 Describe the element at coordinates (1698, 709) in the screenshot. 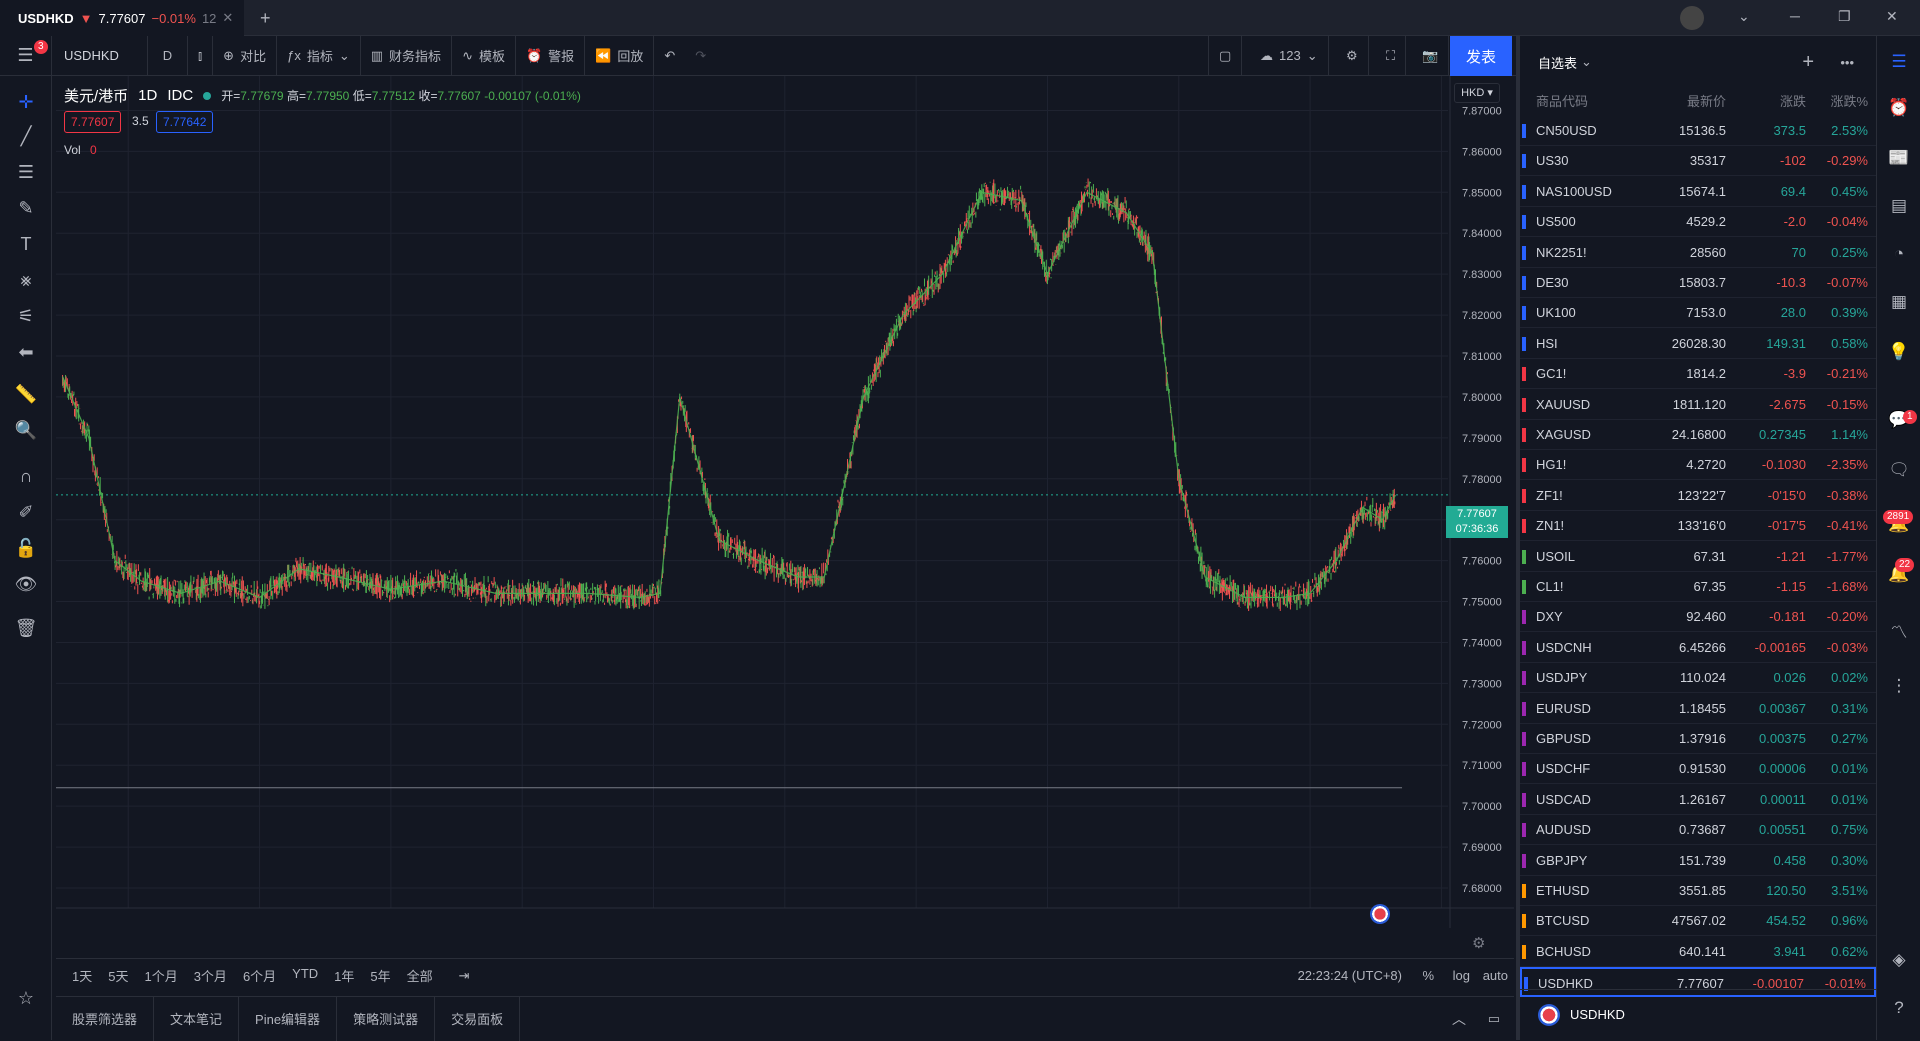

I see `watchlist-row: EURUSD 1.18455 0.00367 0.31%` at that location.